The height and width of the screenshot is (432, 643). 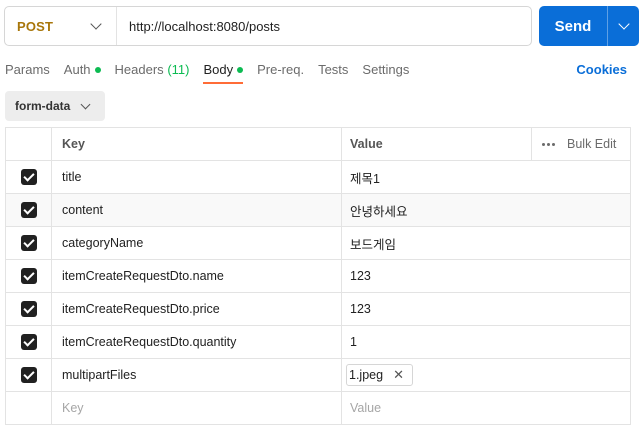 I want to click on tab-params: Params, so click(x=27, y=70).